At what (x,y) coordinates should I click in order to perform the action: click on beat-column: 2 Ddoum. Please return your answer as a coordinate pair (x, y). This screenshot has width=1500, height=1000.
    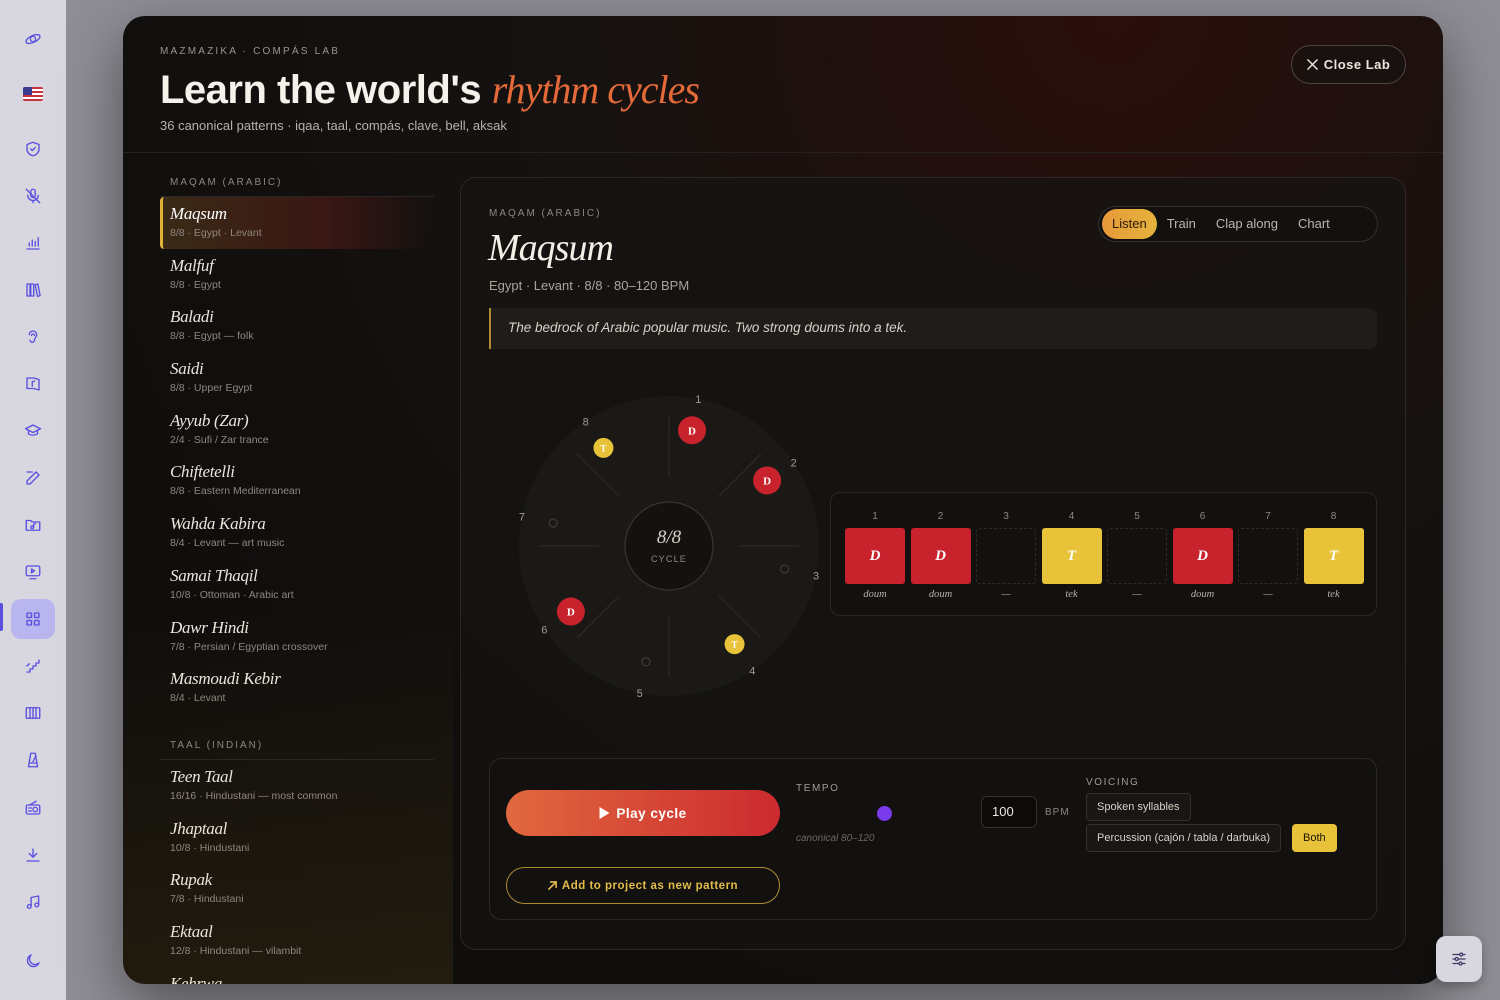
    Looking at the image, I should click on (940, 555).